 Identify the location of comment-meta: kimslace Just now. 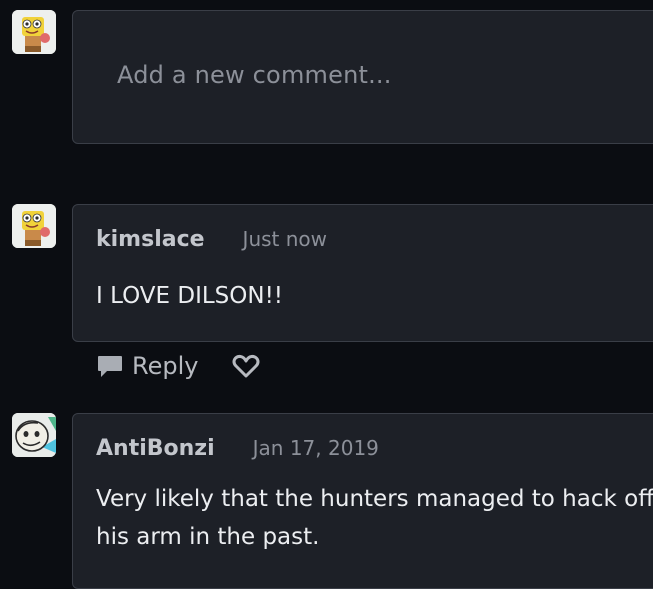
(211, 239).